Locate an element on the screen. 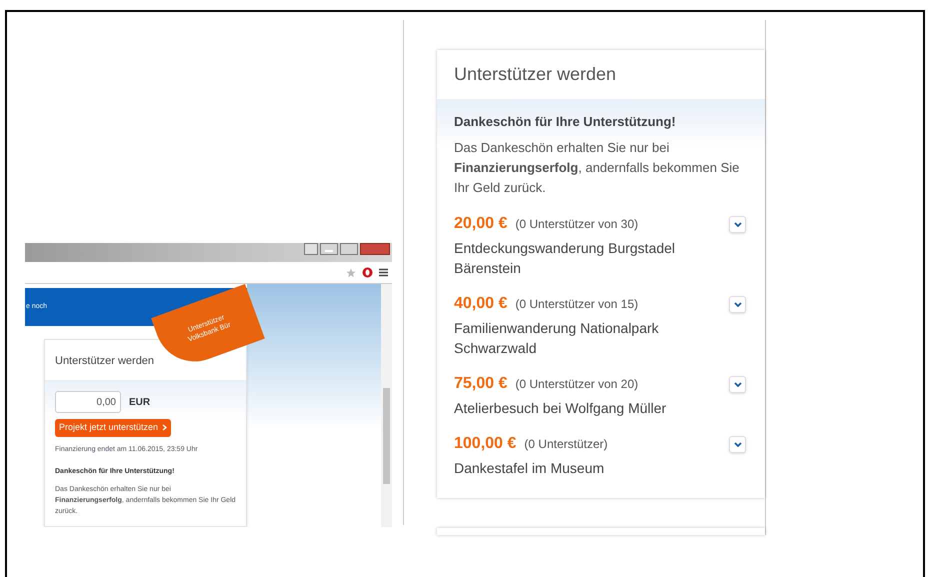 The height and width of the screenshot is (577, 928). supporter-count: (0 Unterstützer) is located at coordinates (566, 444).